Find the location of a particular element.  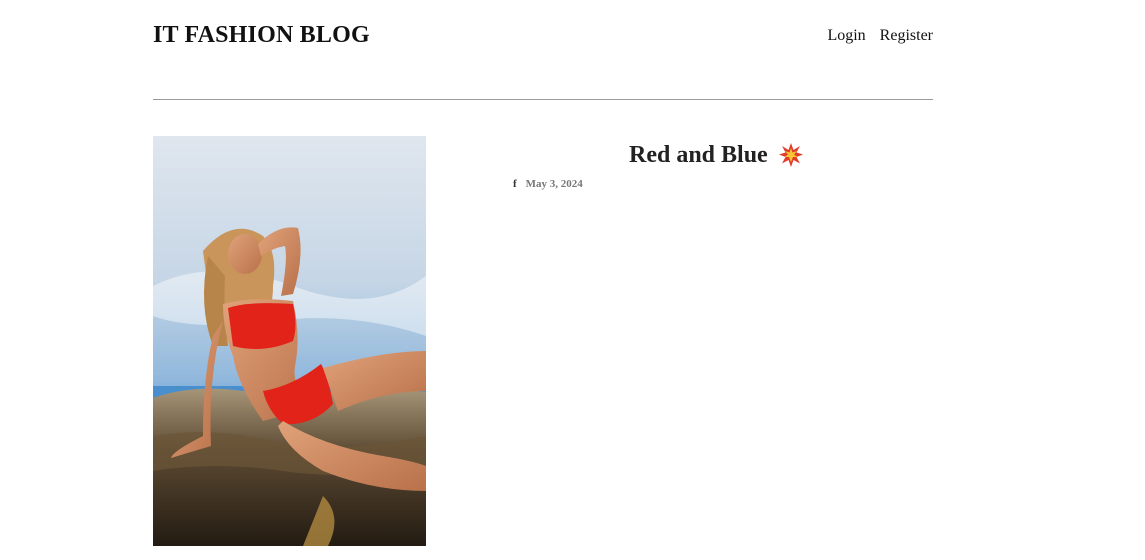

post-title: Red and Blue is located at coordinates (716, 155).